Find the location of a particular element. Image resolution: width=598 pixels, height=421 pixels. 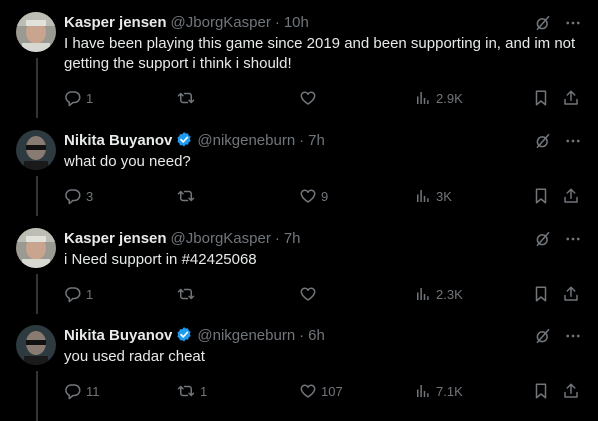

tweet-text: what do you need? is located at coordinates (127, 161).